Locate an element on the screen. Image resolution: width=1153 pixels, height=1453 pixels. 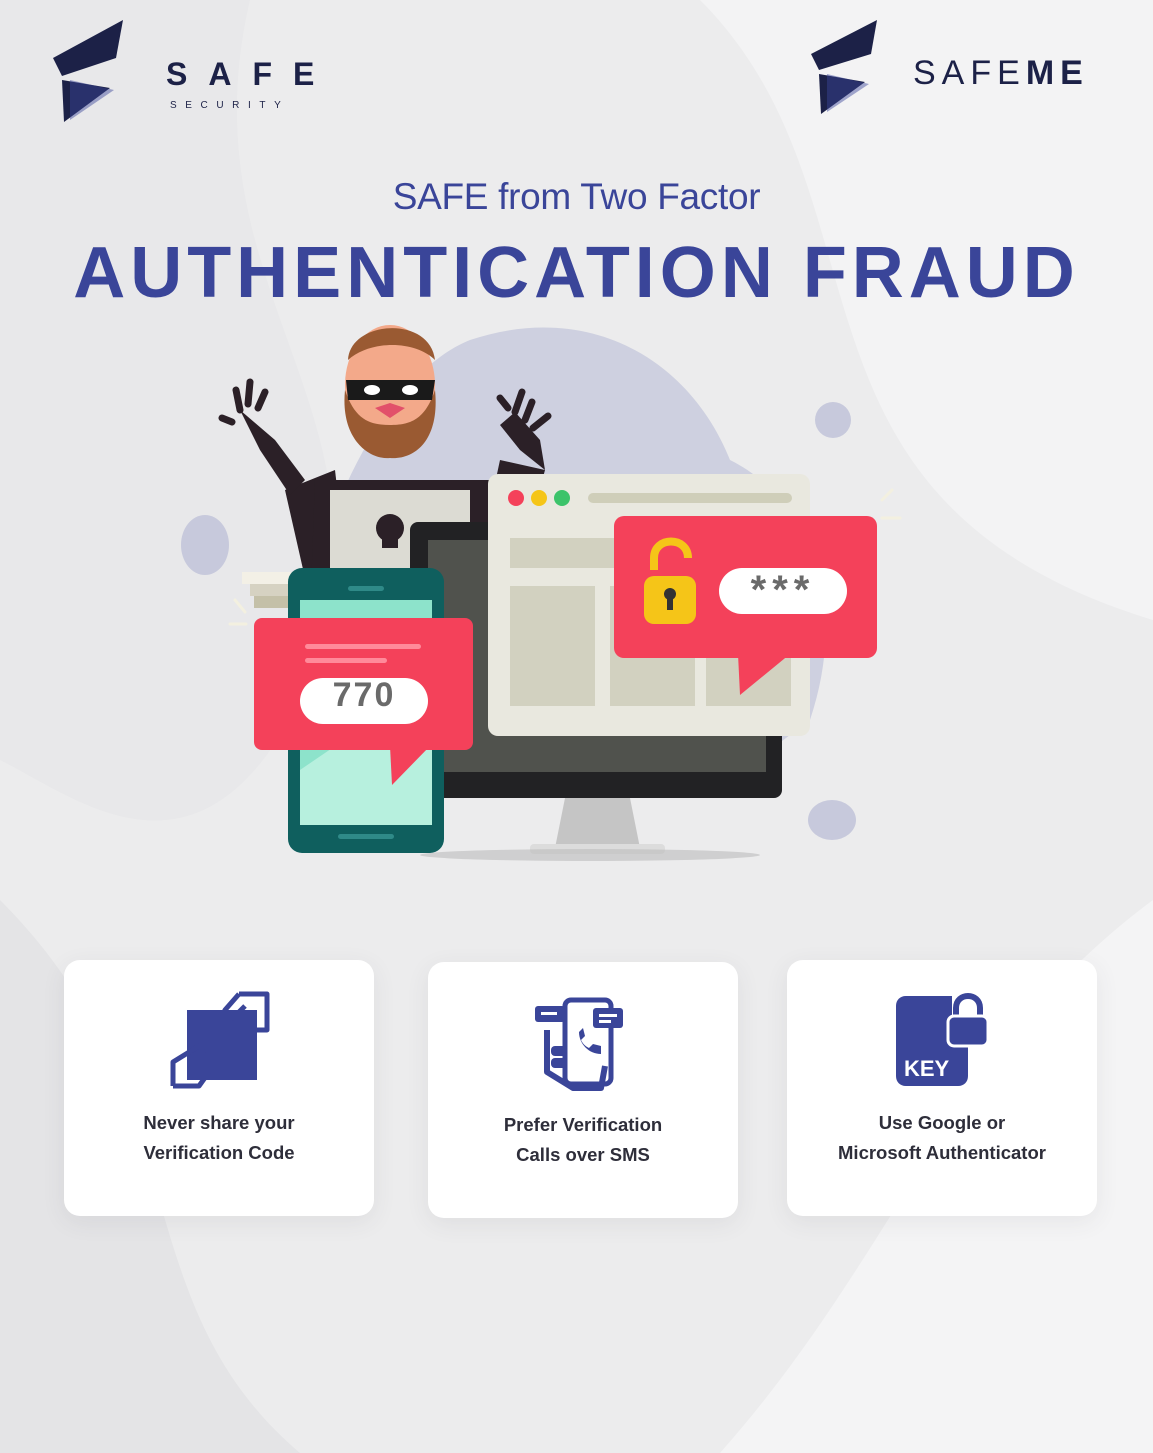
tip-text: Never share your Verification Code is located at coordinates (219, 1138).